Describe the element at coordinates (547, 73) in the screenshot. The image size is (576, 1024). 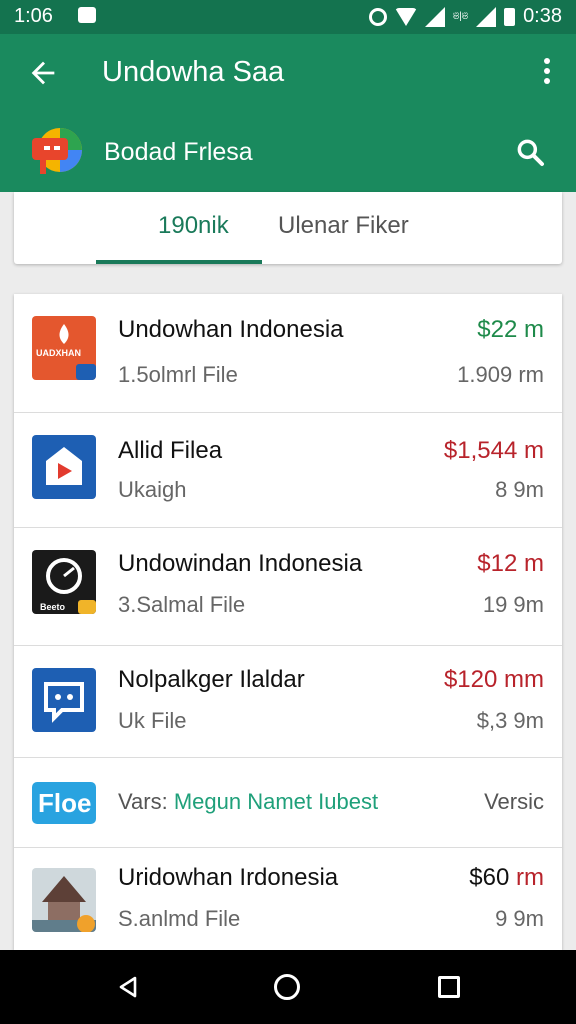
I see `more-options-icon` at that location.